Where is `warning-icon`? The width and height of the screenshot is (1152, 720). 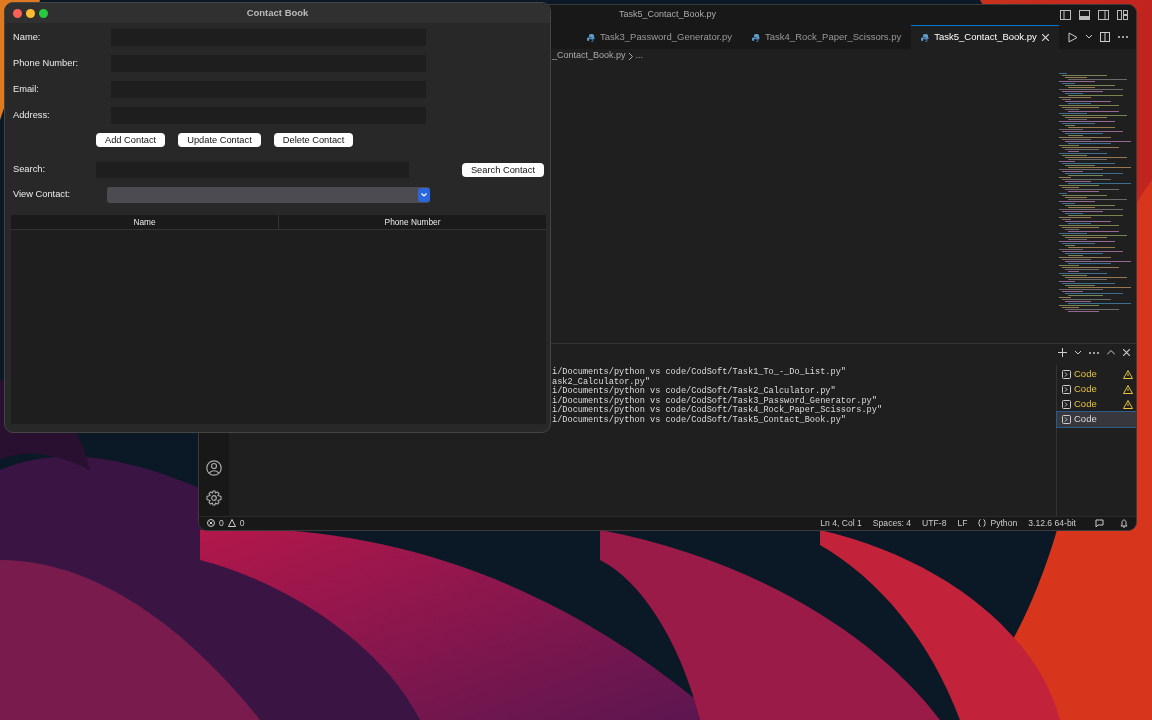
warning-icon is located at coordinates (231, 523).